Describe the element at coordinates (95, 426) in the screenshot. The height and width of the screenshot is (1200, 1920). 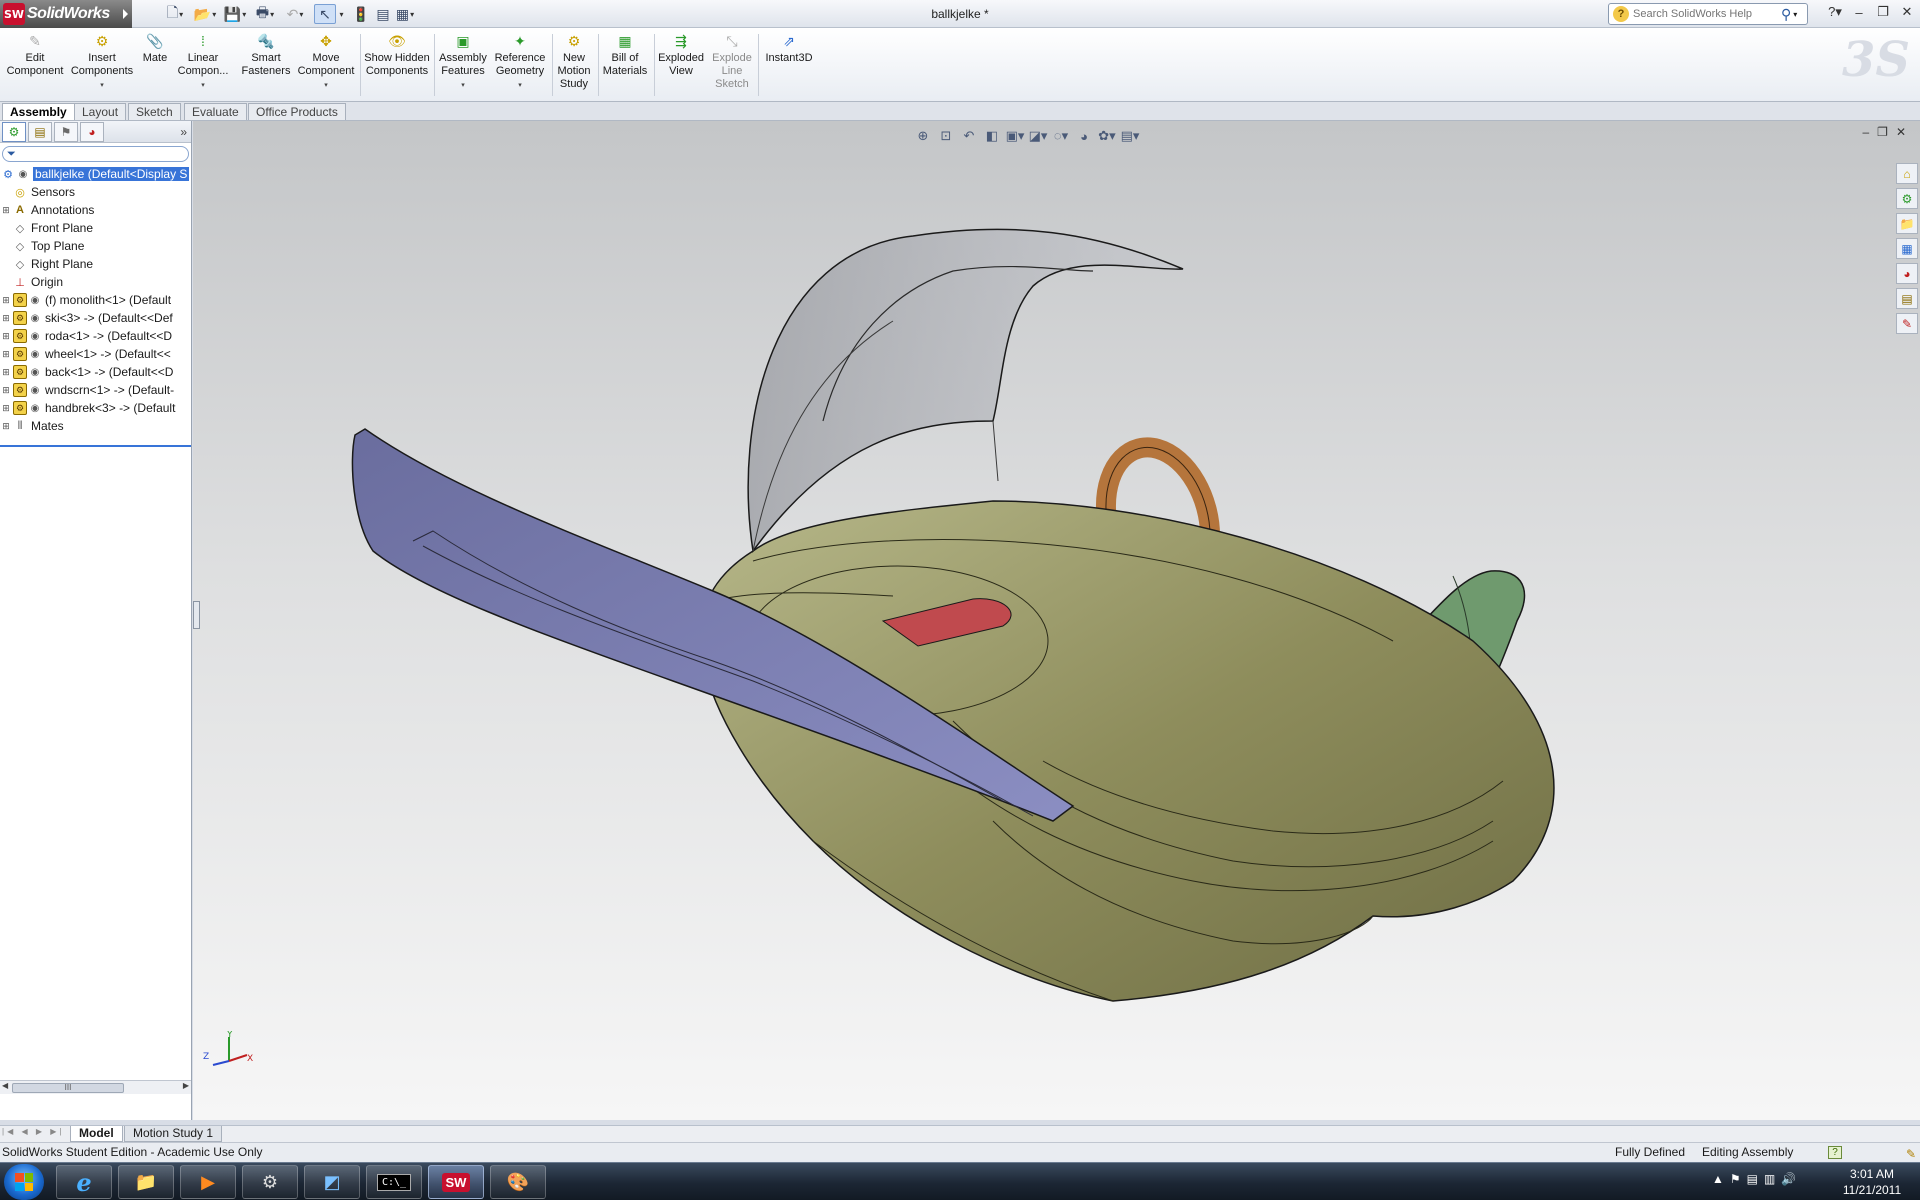
I see `tree-item-mates: ⊞ ⫴ Mates` at that location.